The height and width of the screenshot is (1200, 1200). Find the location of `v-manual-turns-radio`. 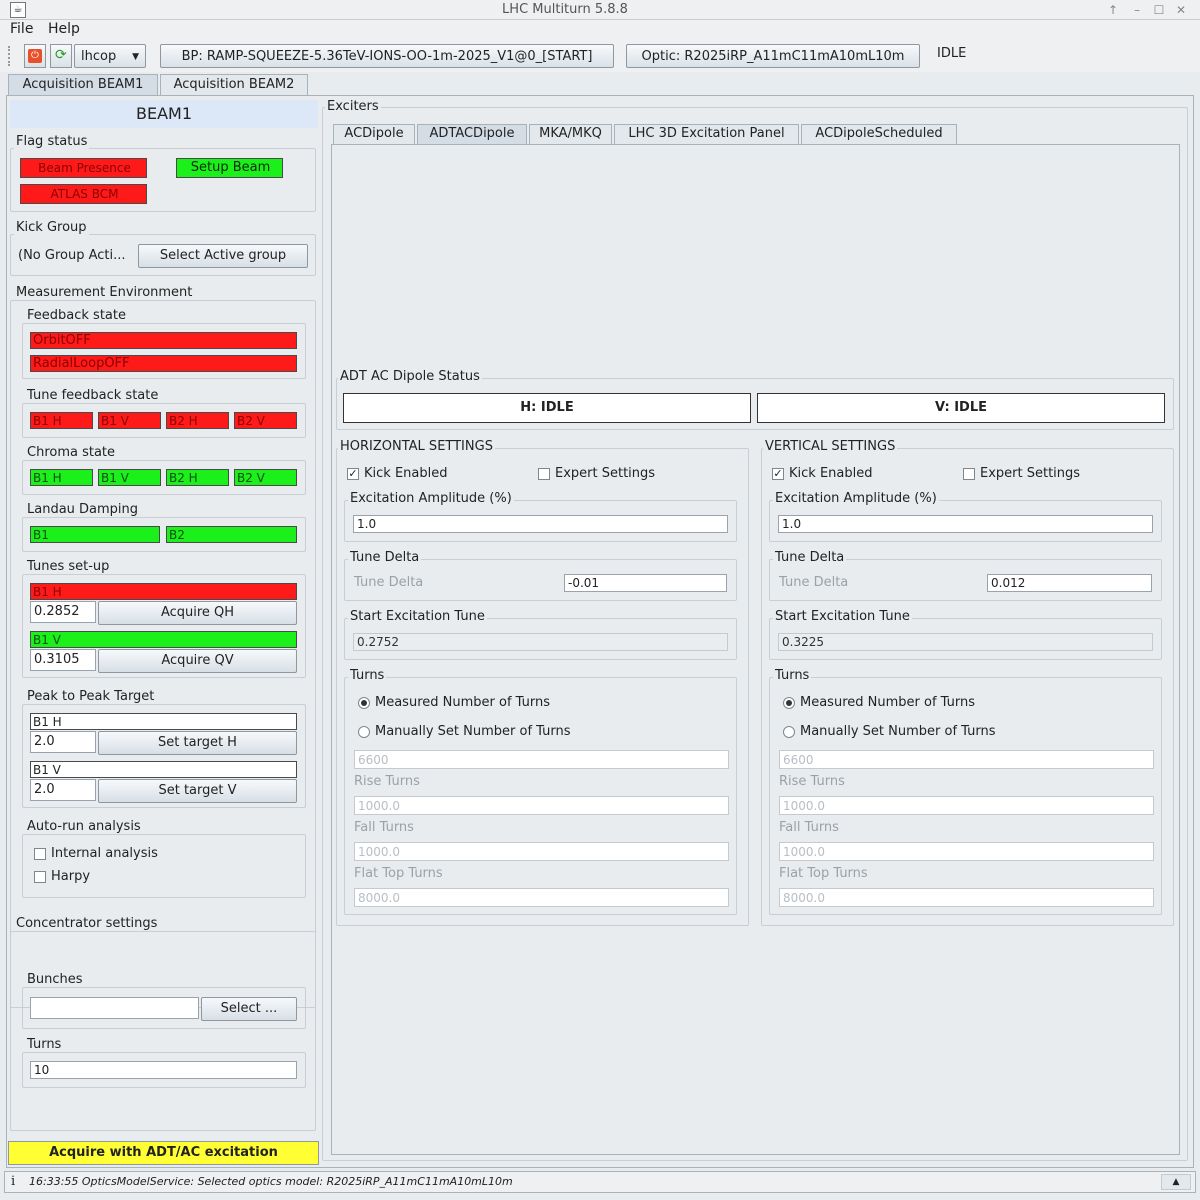

v-manual-turns-radio is located at coordinates (789, 732).